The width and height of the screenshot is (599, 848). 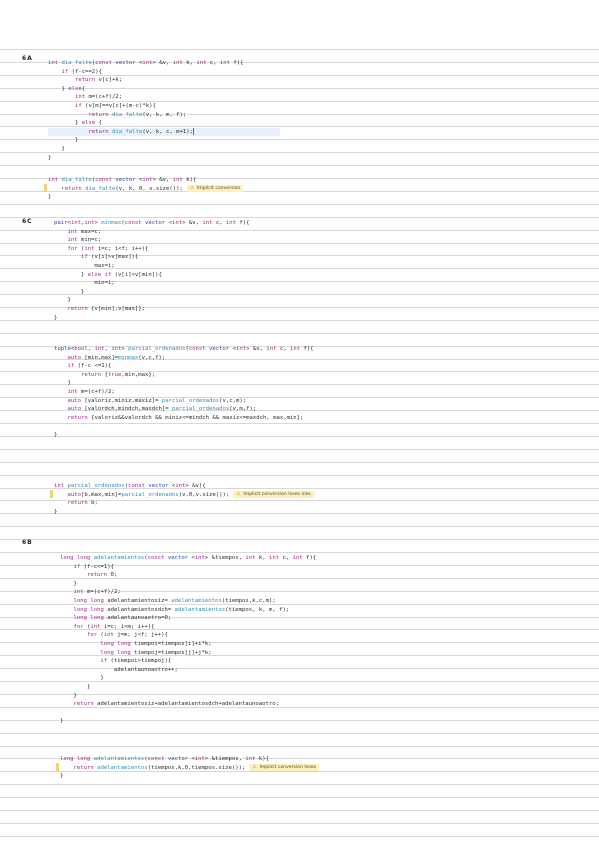 I want to click on code-line: if (v[i]>v[max]){, so click(x=109, y=257).